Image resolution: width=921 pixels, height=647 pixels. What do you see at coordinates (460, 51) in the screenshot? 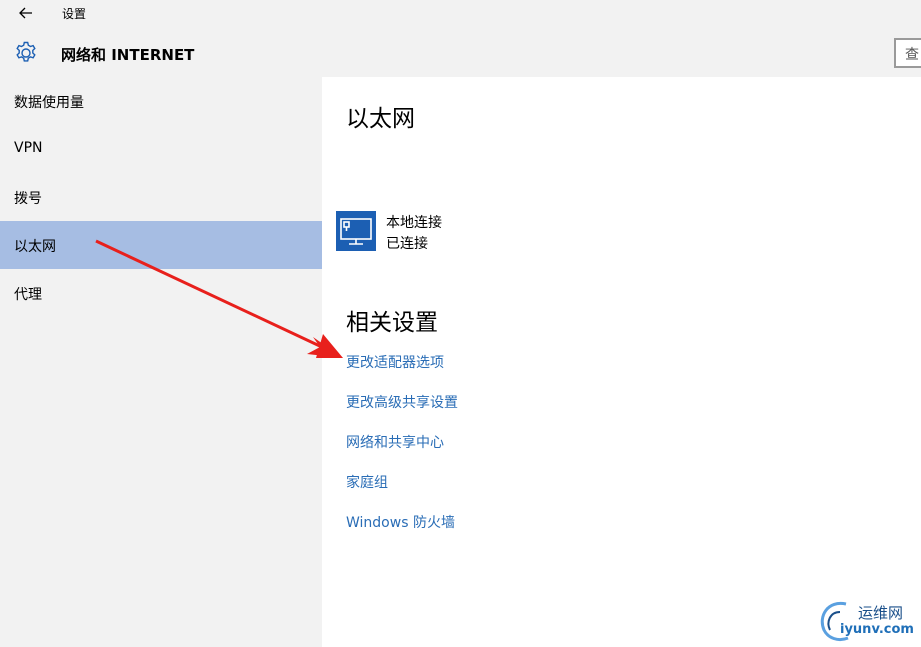
I see `page-header: 网络和 INTERNET 查` at bounding box center [460, 51].